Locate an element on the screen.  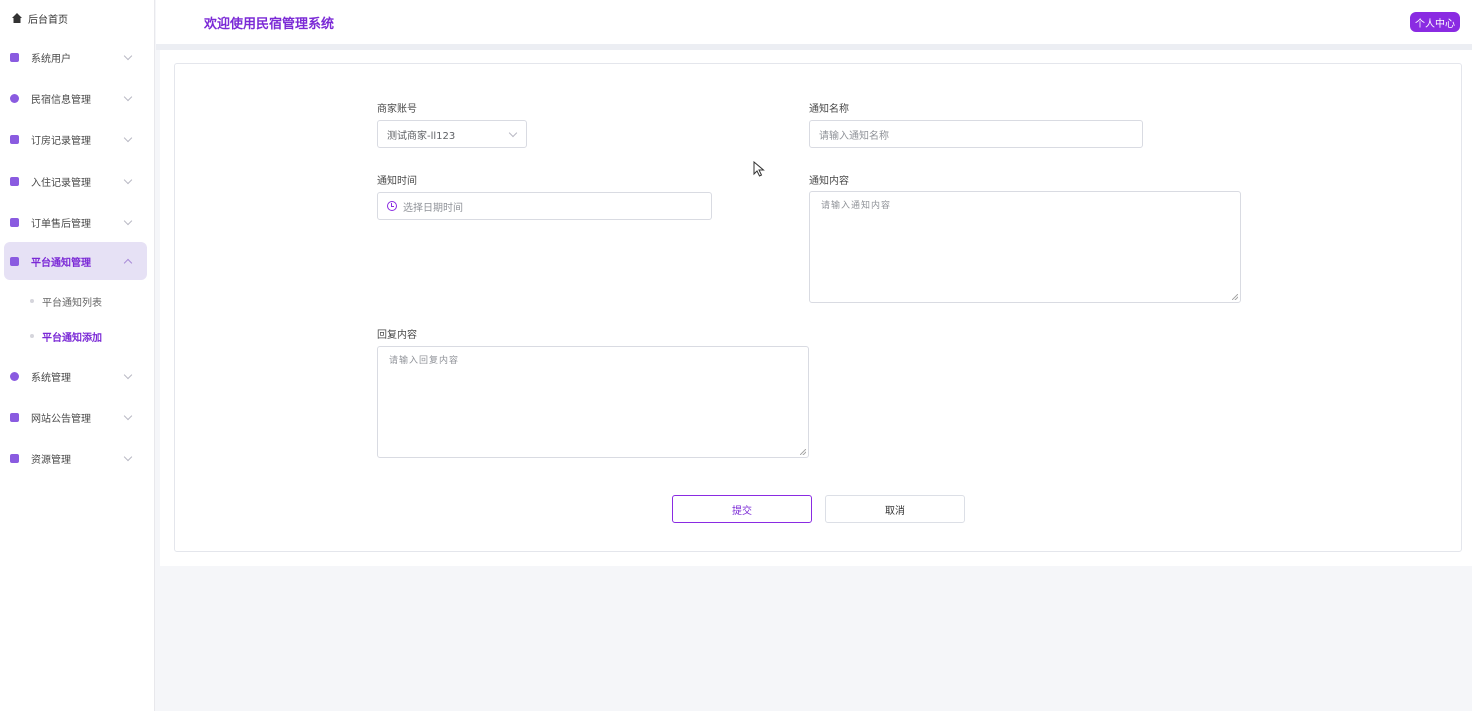
notice-content-label: 通知内容 is located at coordinates (829, 181).